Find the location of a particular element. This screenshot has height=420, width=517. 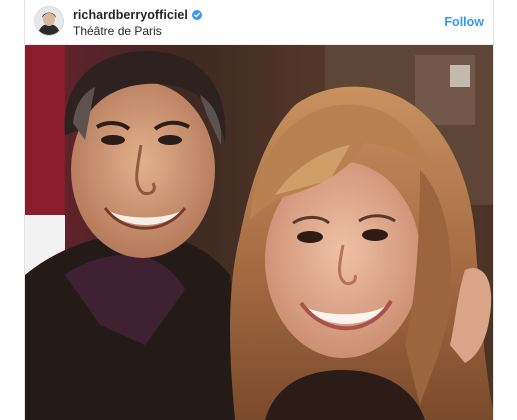

username-row: richardberryofficiel is located at coordinates (137, 15).